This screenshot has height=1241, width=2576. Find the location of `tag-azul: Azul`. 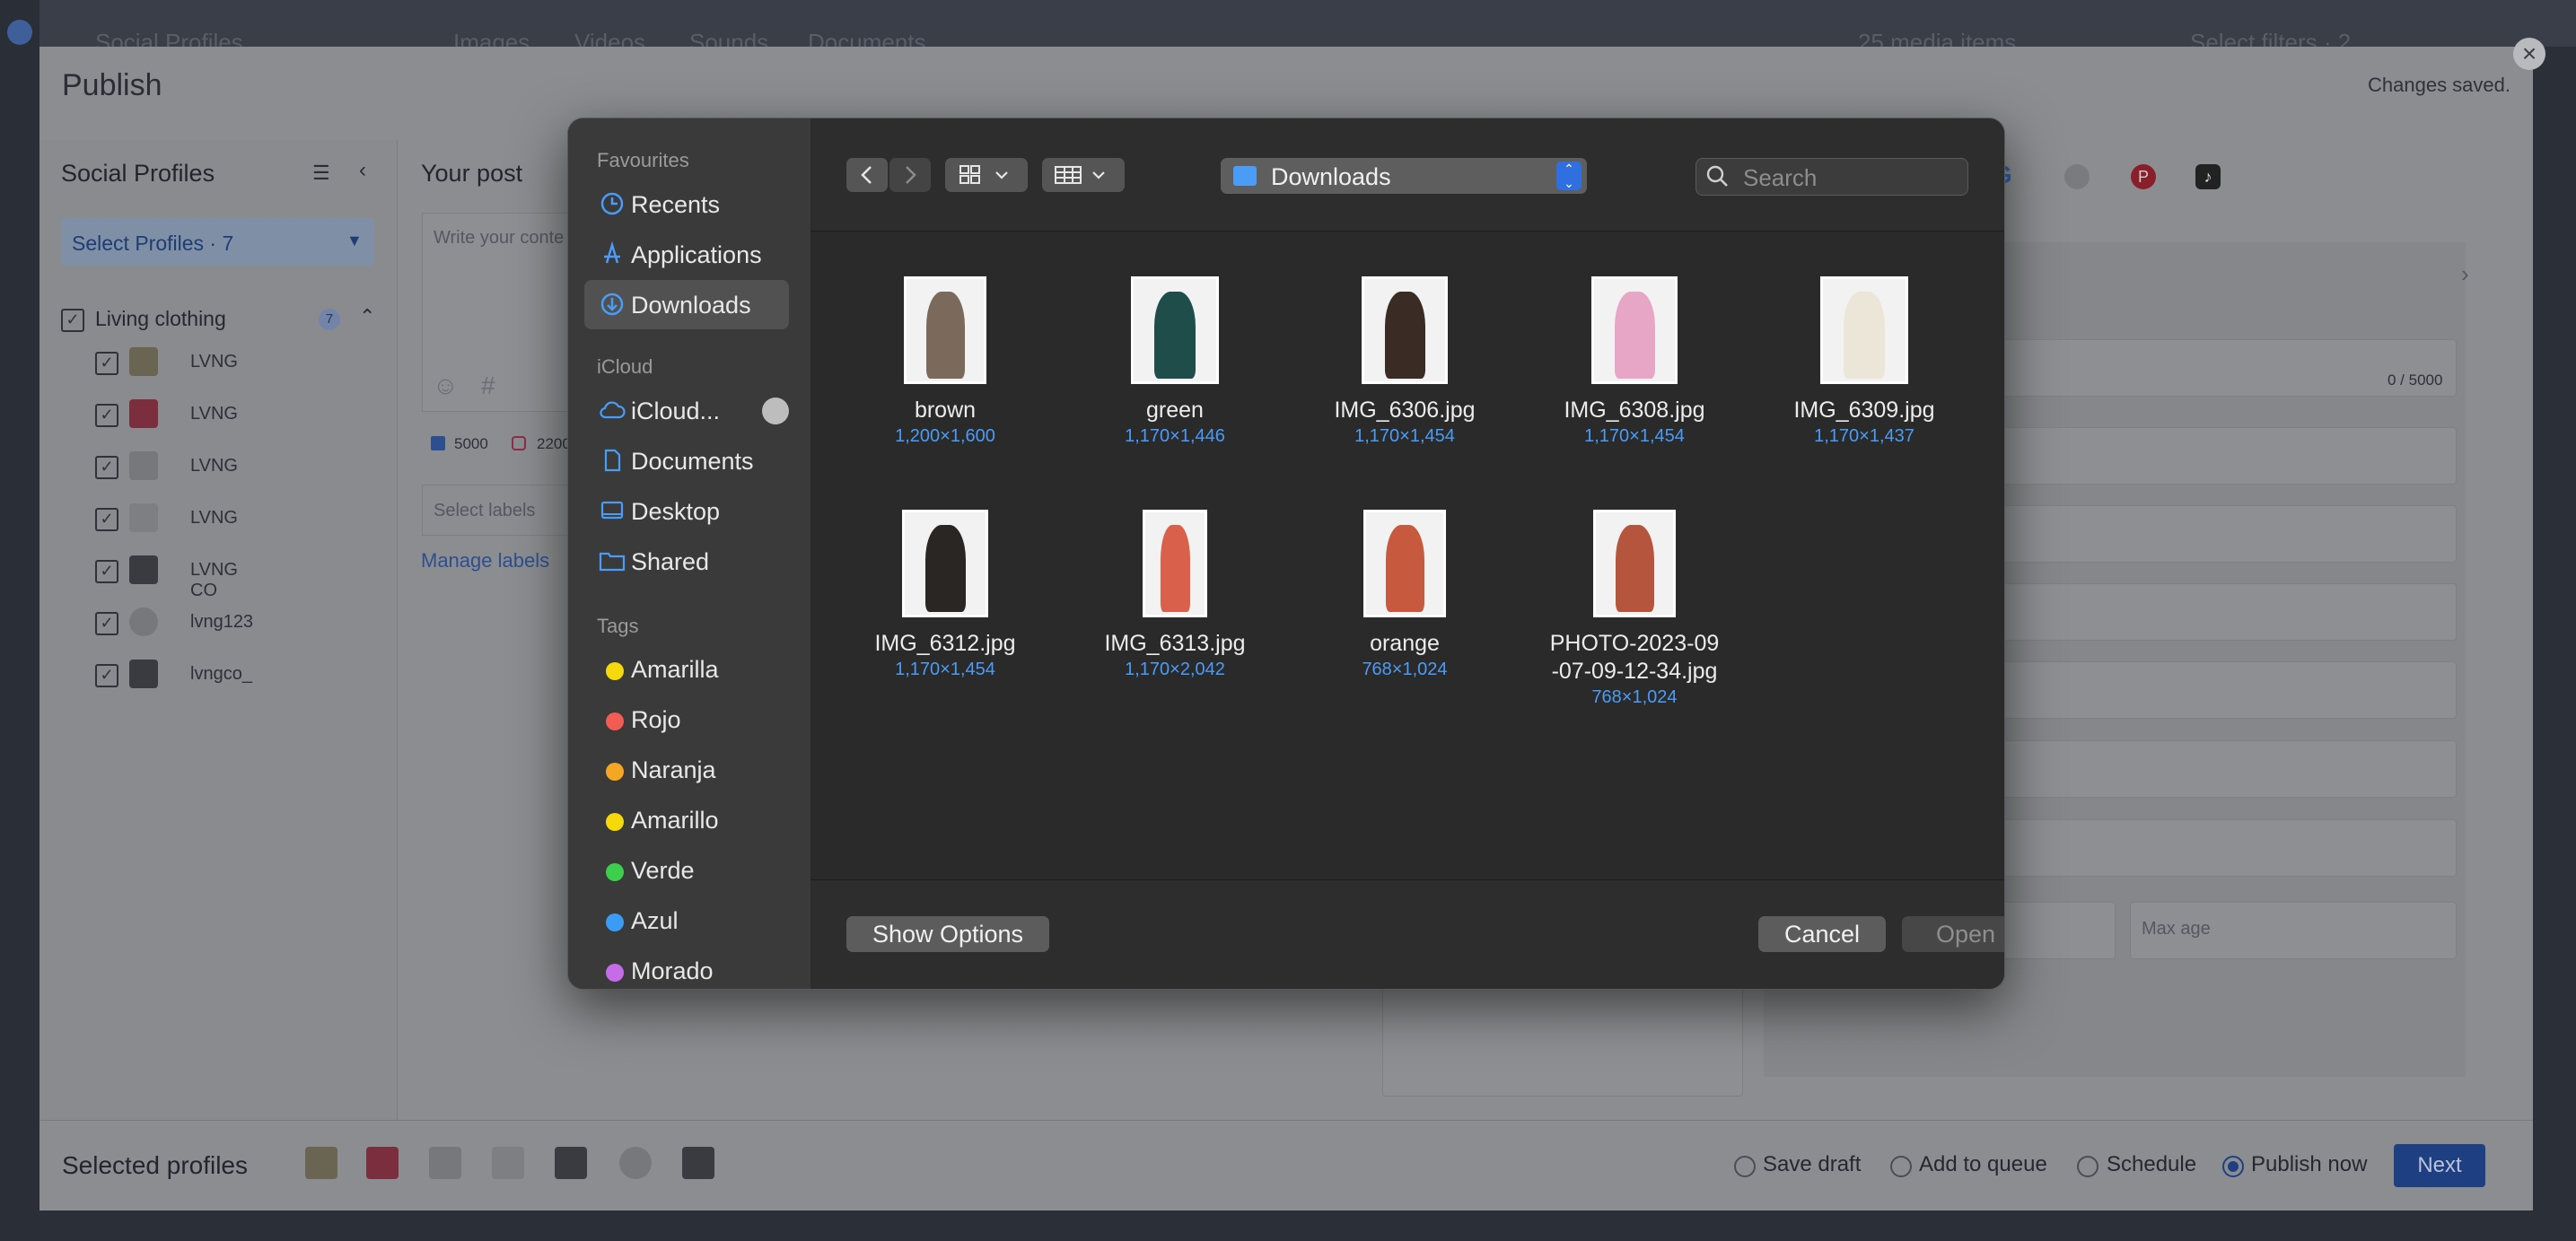

tag-azul: Azul is located at coordinates (686, 920).